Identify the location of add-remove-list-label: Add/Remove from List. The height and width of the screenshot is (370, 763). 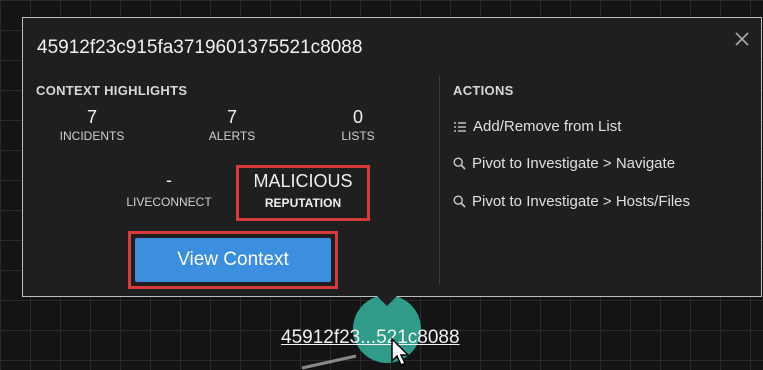
(547, 126).